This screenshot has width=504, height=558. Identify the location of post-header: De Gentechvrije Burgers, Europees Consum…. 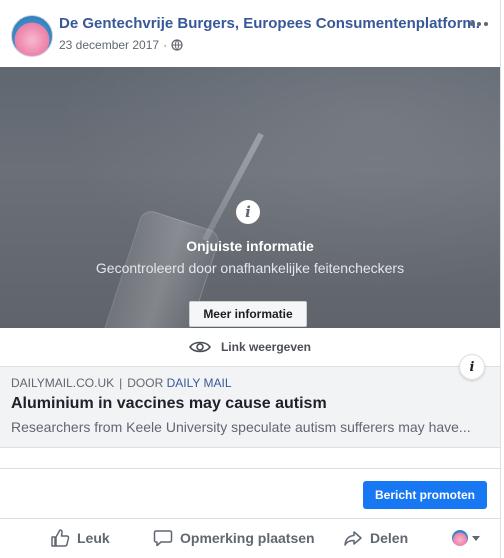
(250, 33).